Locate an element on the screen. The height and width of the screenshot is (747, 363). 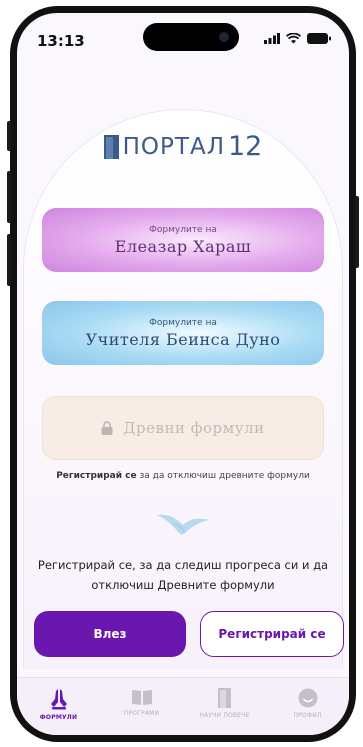
login-button: Влез is located at coordinates (110, 634).